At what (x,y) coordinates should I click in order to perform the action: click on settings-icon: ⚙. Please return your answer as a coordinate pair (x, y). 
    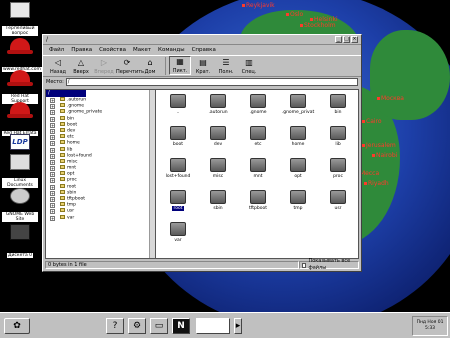
    Looking at the image, I should click on (137, 326).